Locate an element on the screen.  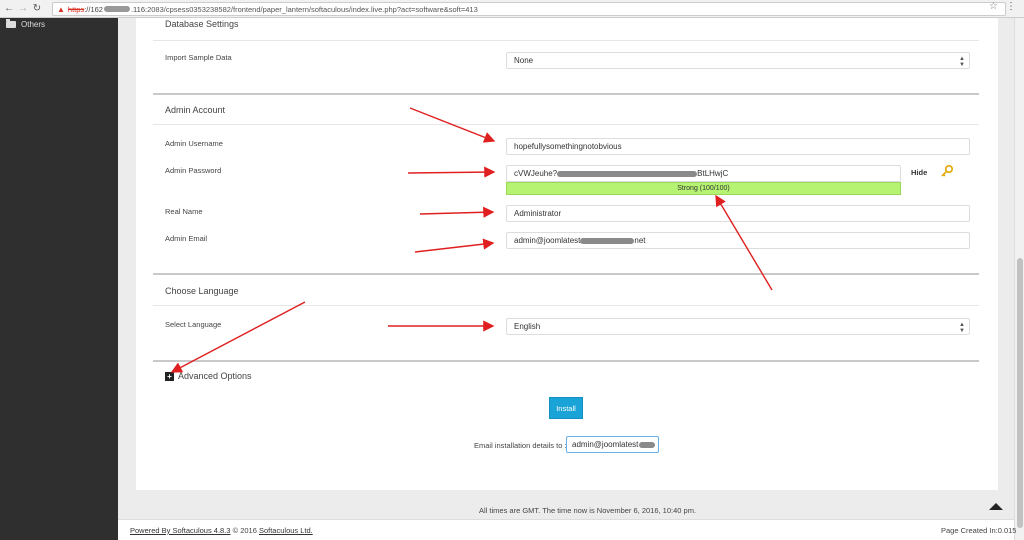
copyright-text: © 2016 is located at coordinates (244, 530).